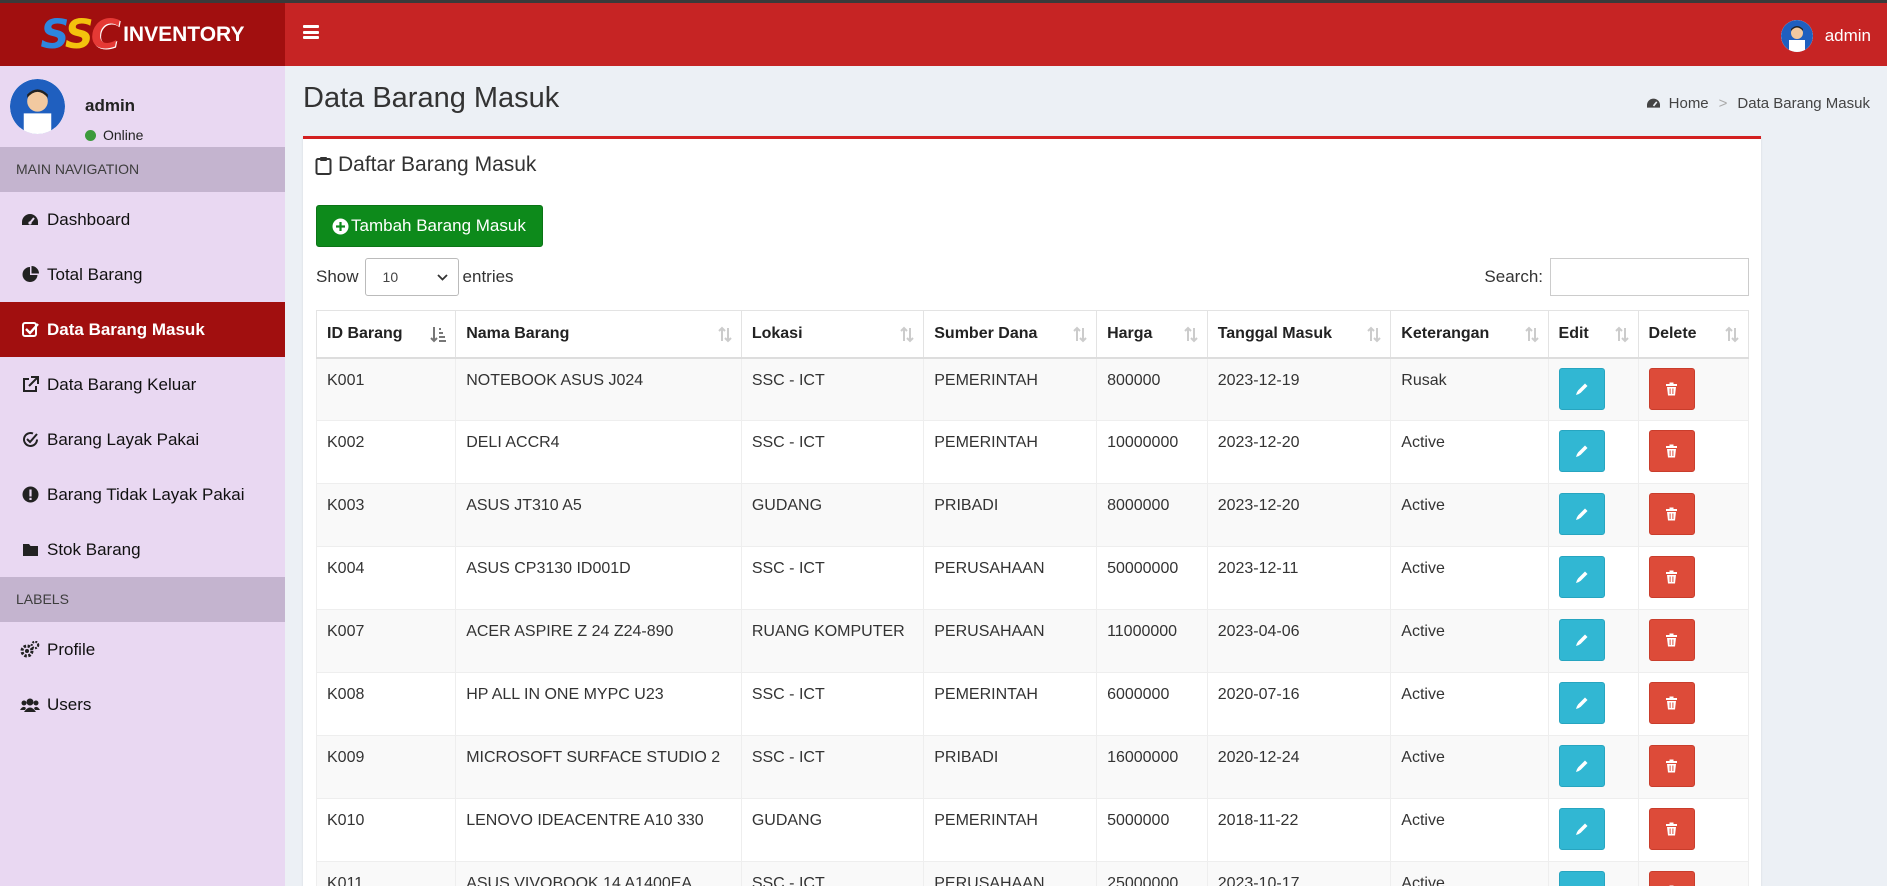 This screenshot has width=1887, height=886. Describe the element at coordinates (142, 599) in the screenshot. I see `labels-header: LABELS` at that location.